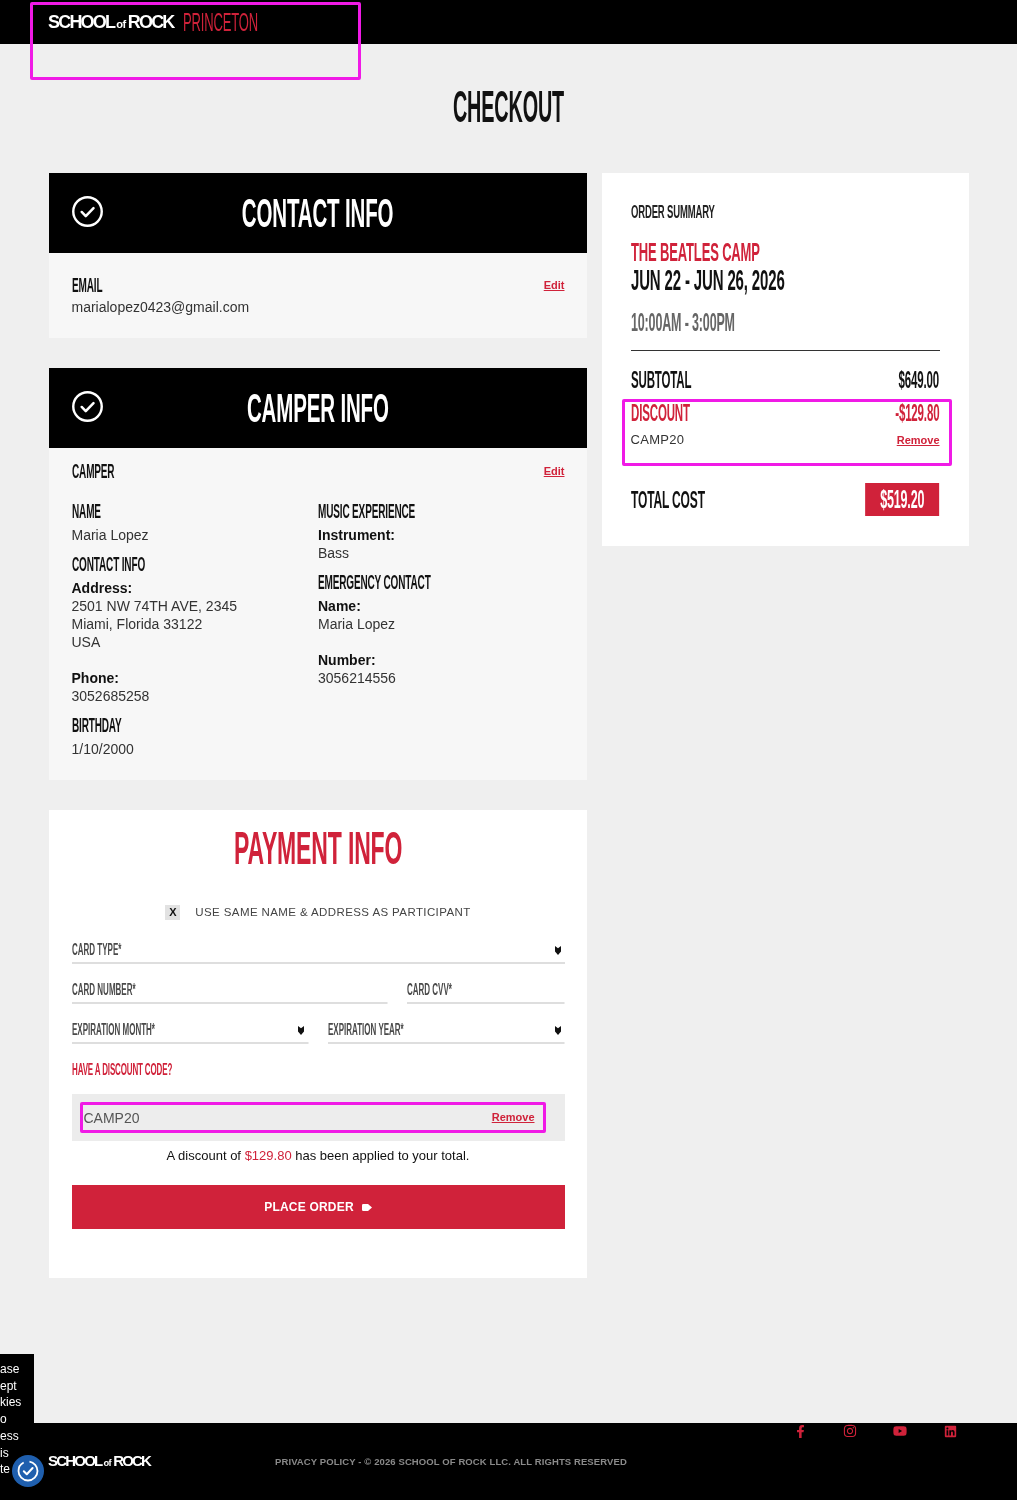 The image size is (1017, 1500). What do you see at coordinates (318, 848) in the screenshot?
I see `payment-title: PAYMENT INFO` at bounding box center [318, 848].